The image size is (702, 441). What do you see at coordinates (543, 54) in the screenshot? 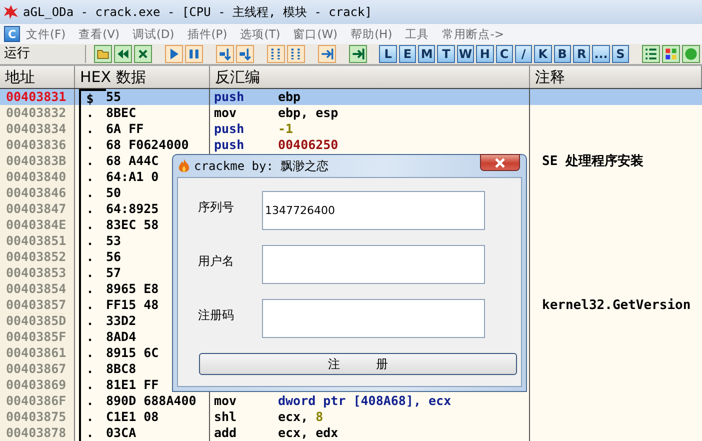
I see `window-button: K` at bounding box center [543, 54].